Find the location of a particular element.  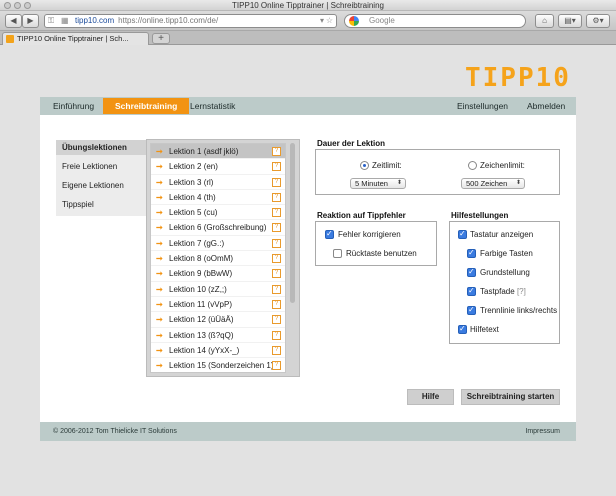

home-row-checkbox is located at coordinates (471, 272).